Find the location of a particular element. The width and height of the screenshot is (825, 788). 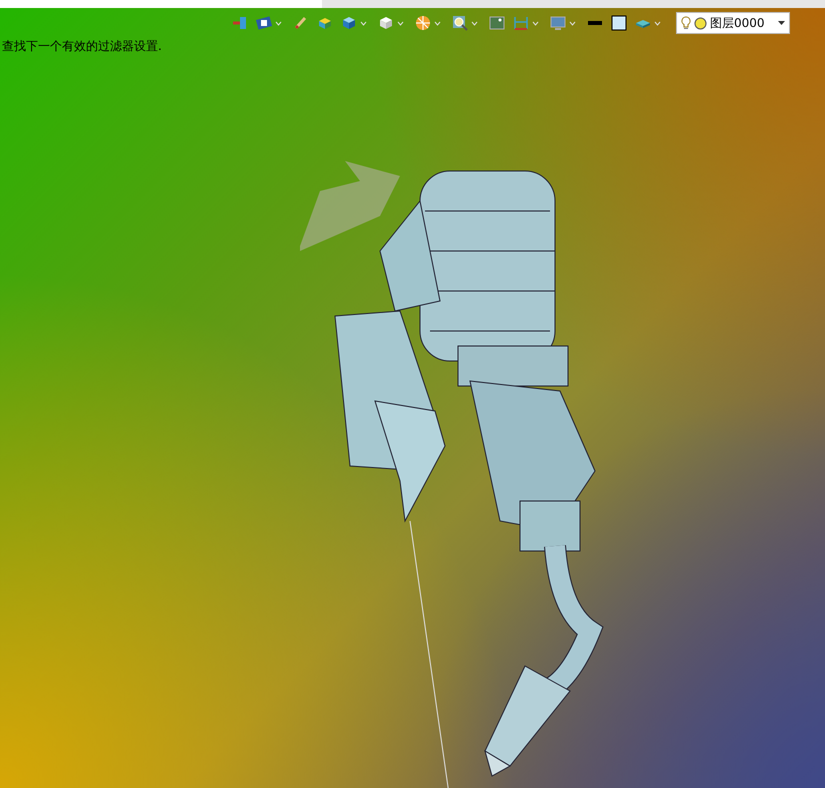

window-icon is located at coordinates (264, 23).